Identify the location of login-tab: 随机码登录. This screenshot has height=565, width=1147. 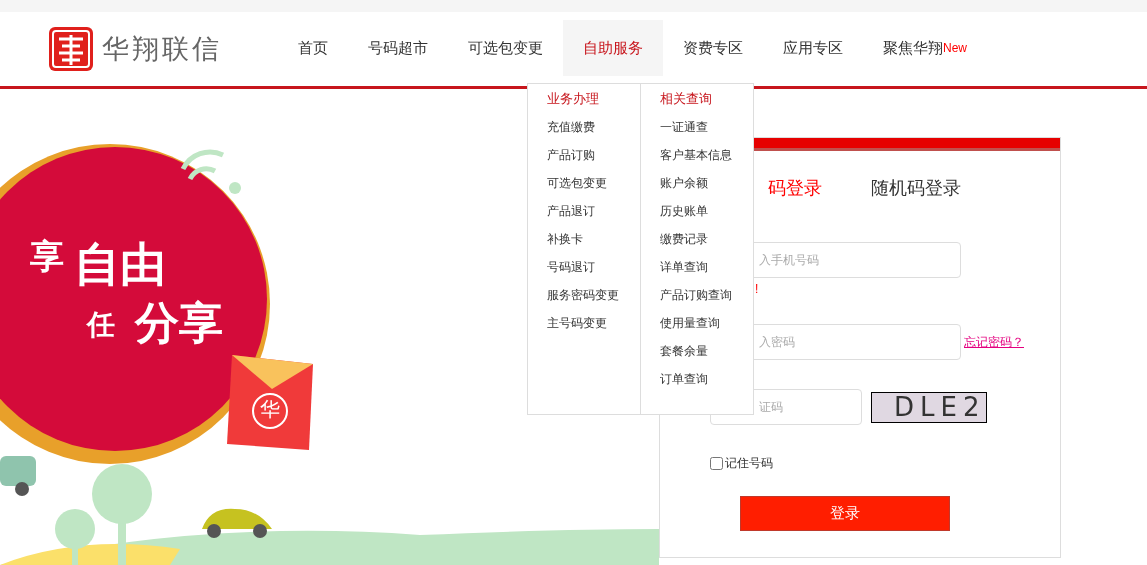
(916, 188).